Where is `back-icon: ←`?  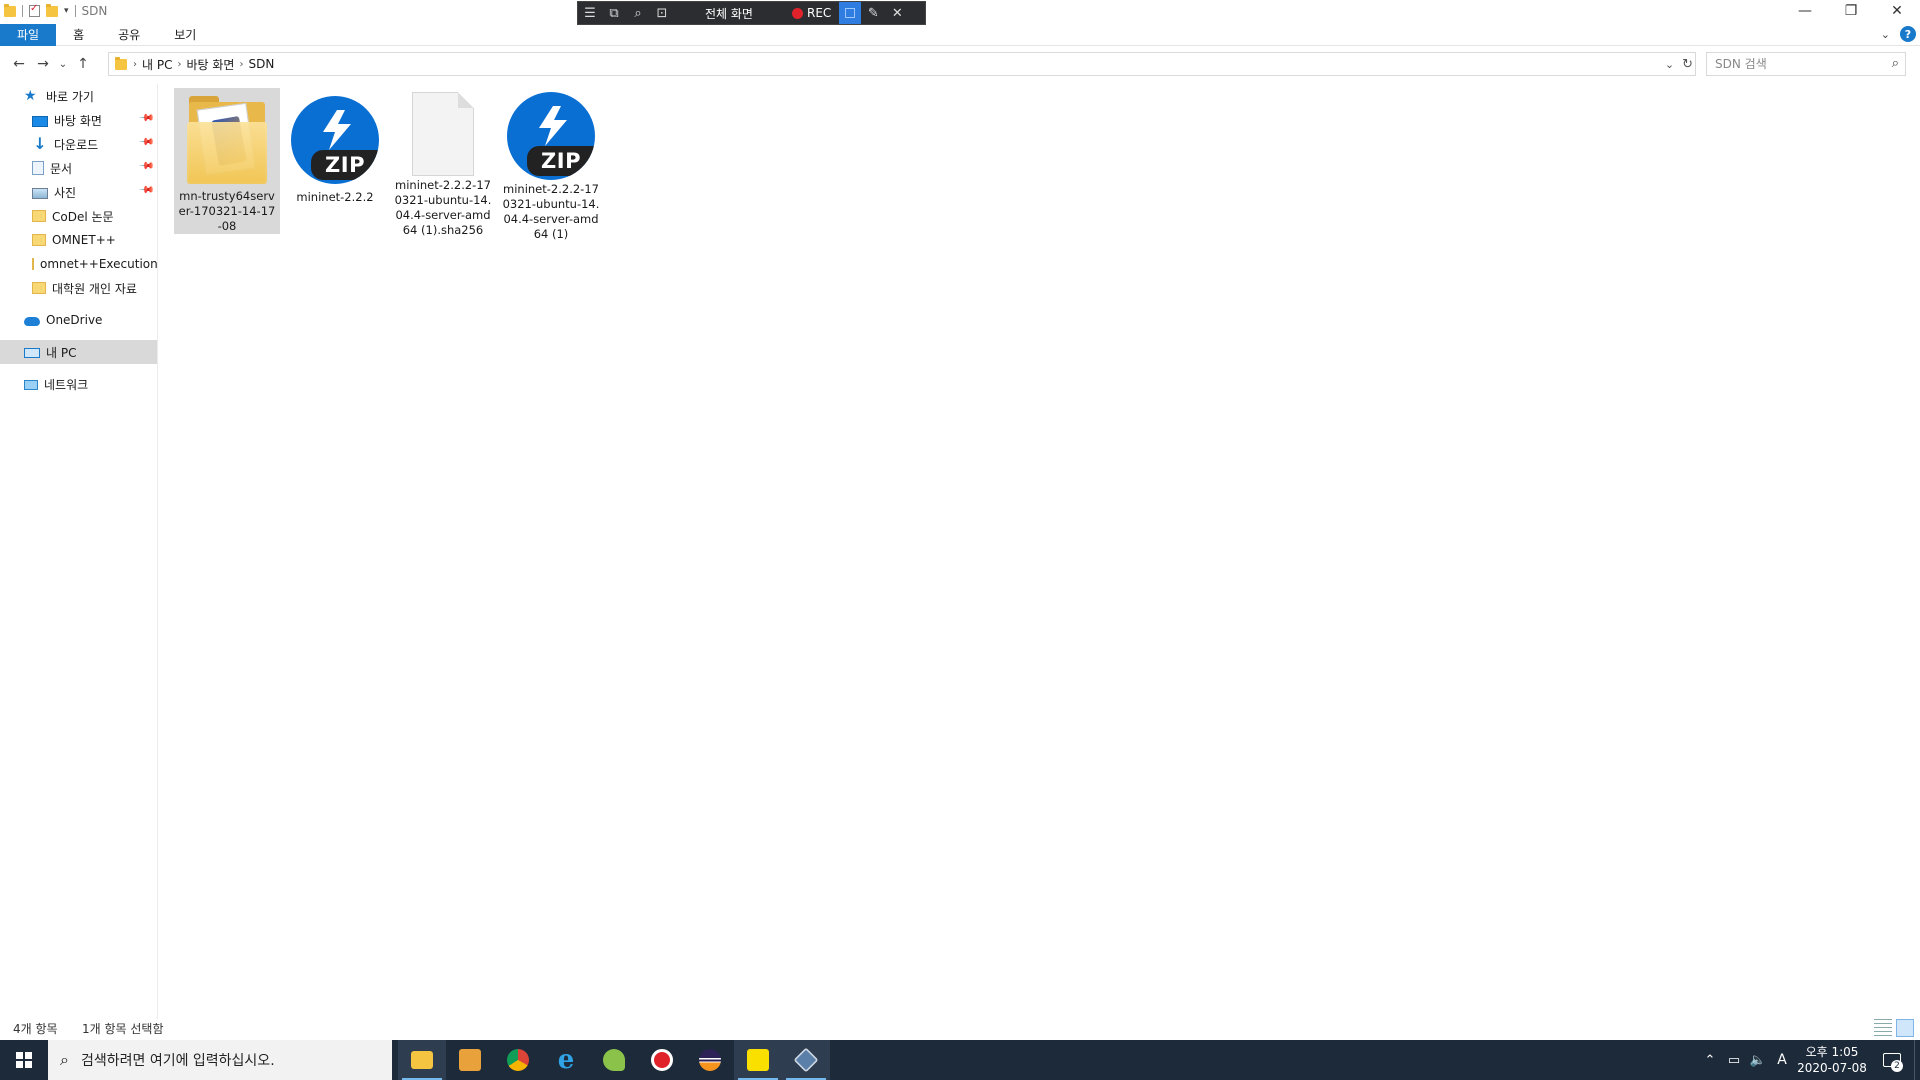
back-icon: ← is located at coordinates (19, 64).